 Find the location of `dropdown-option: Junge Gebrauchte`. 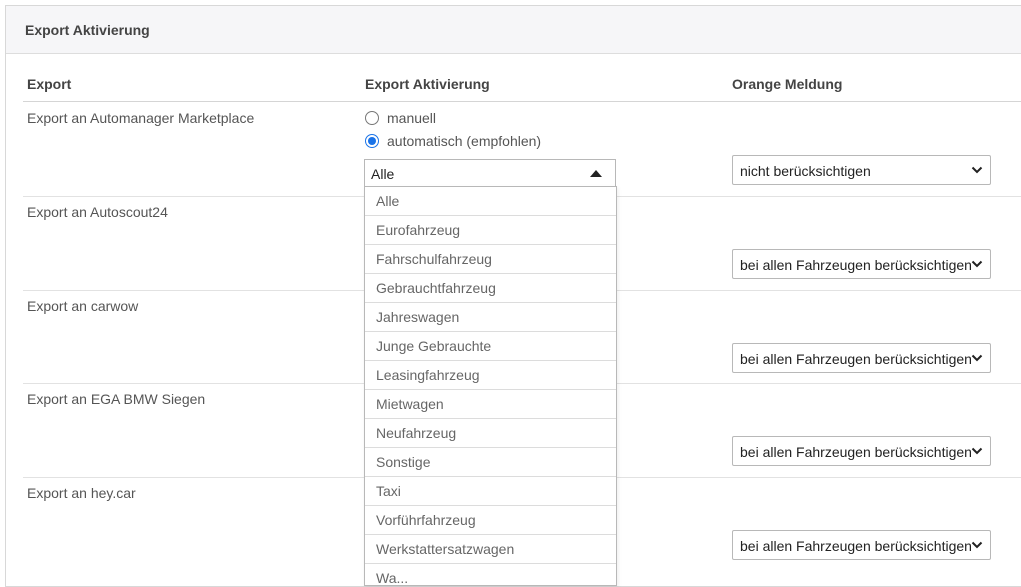

dropdown-option: Junge Gebrauchte is located at coordinates (490, 346).